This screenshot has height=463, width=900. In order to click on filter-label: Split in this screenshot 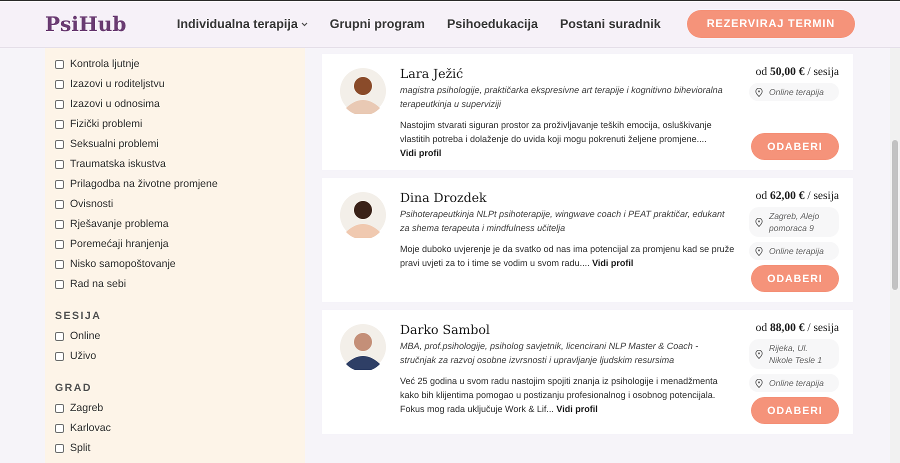, I will do `click(80, 448)`.